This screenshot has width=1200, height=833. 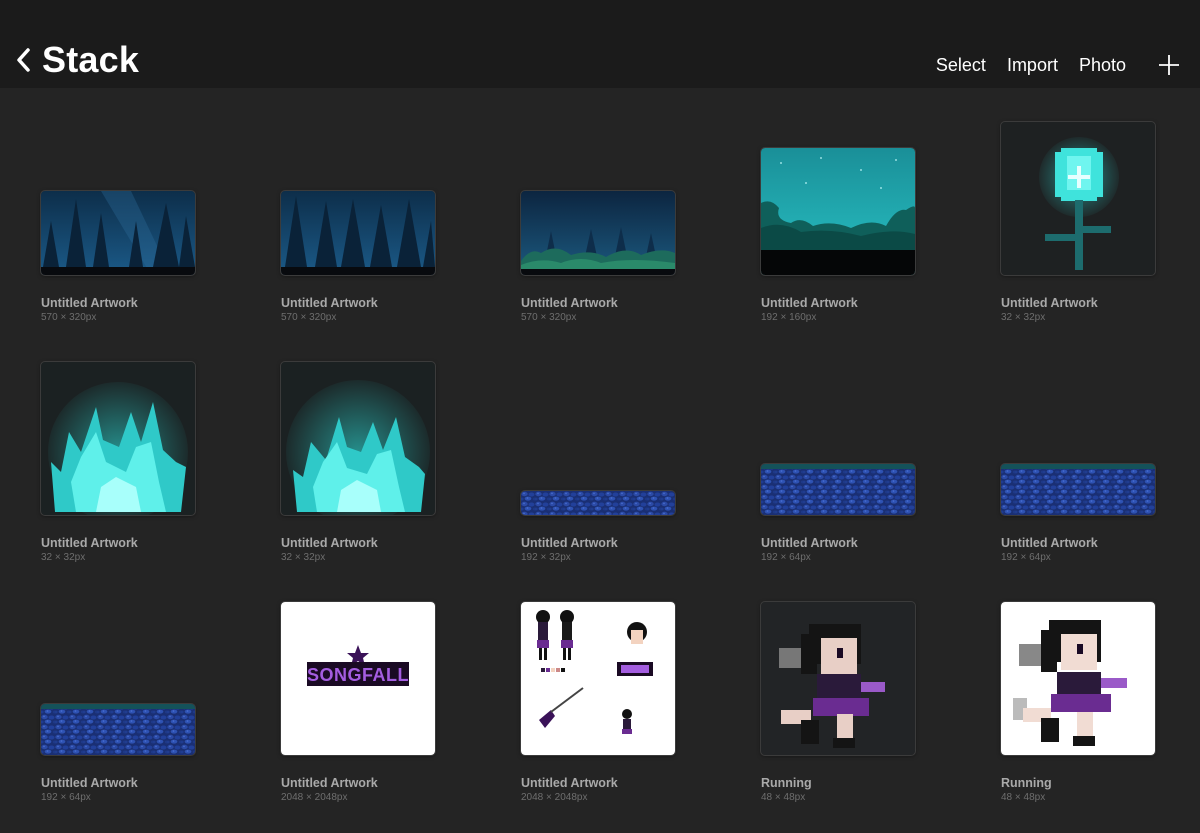 I want to click on glowing-flower-image, so click(x=1078, y=198).